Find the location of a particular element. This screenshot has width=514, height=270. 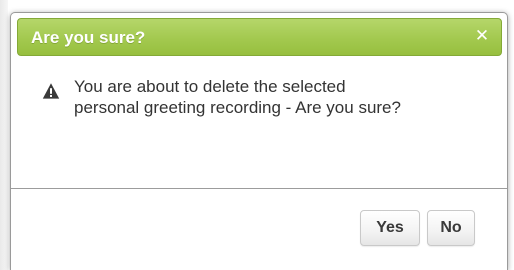

dialog-titlebar: Are you sure? ✕ is located at coordinates (259, 37).